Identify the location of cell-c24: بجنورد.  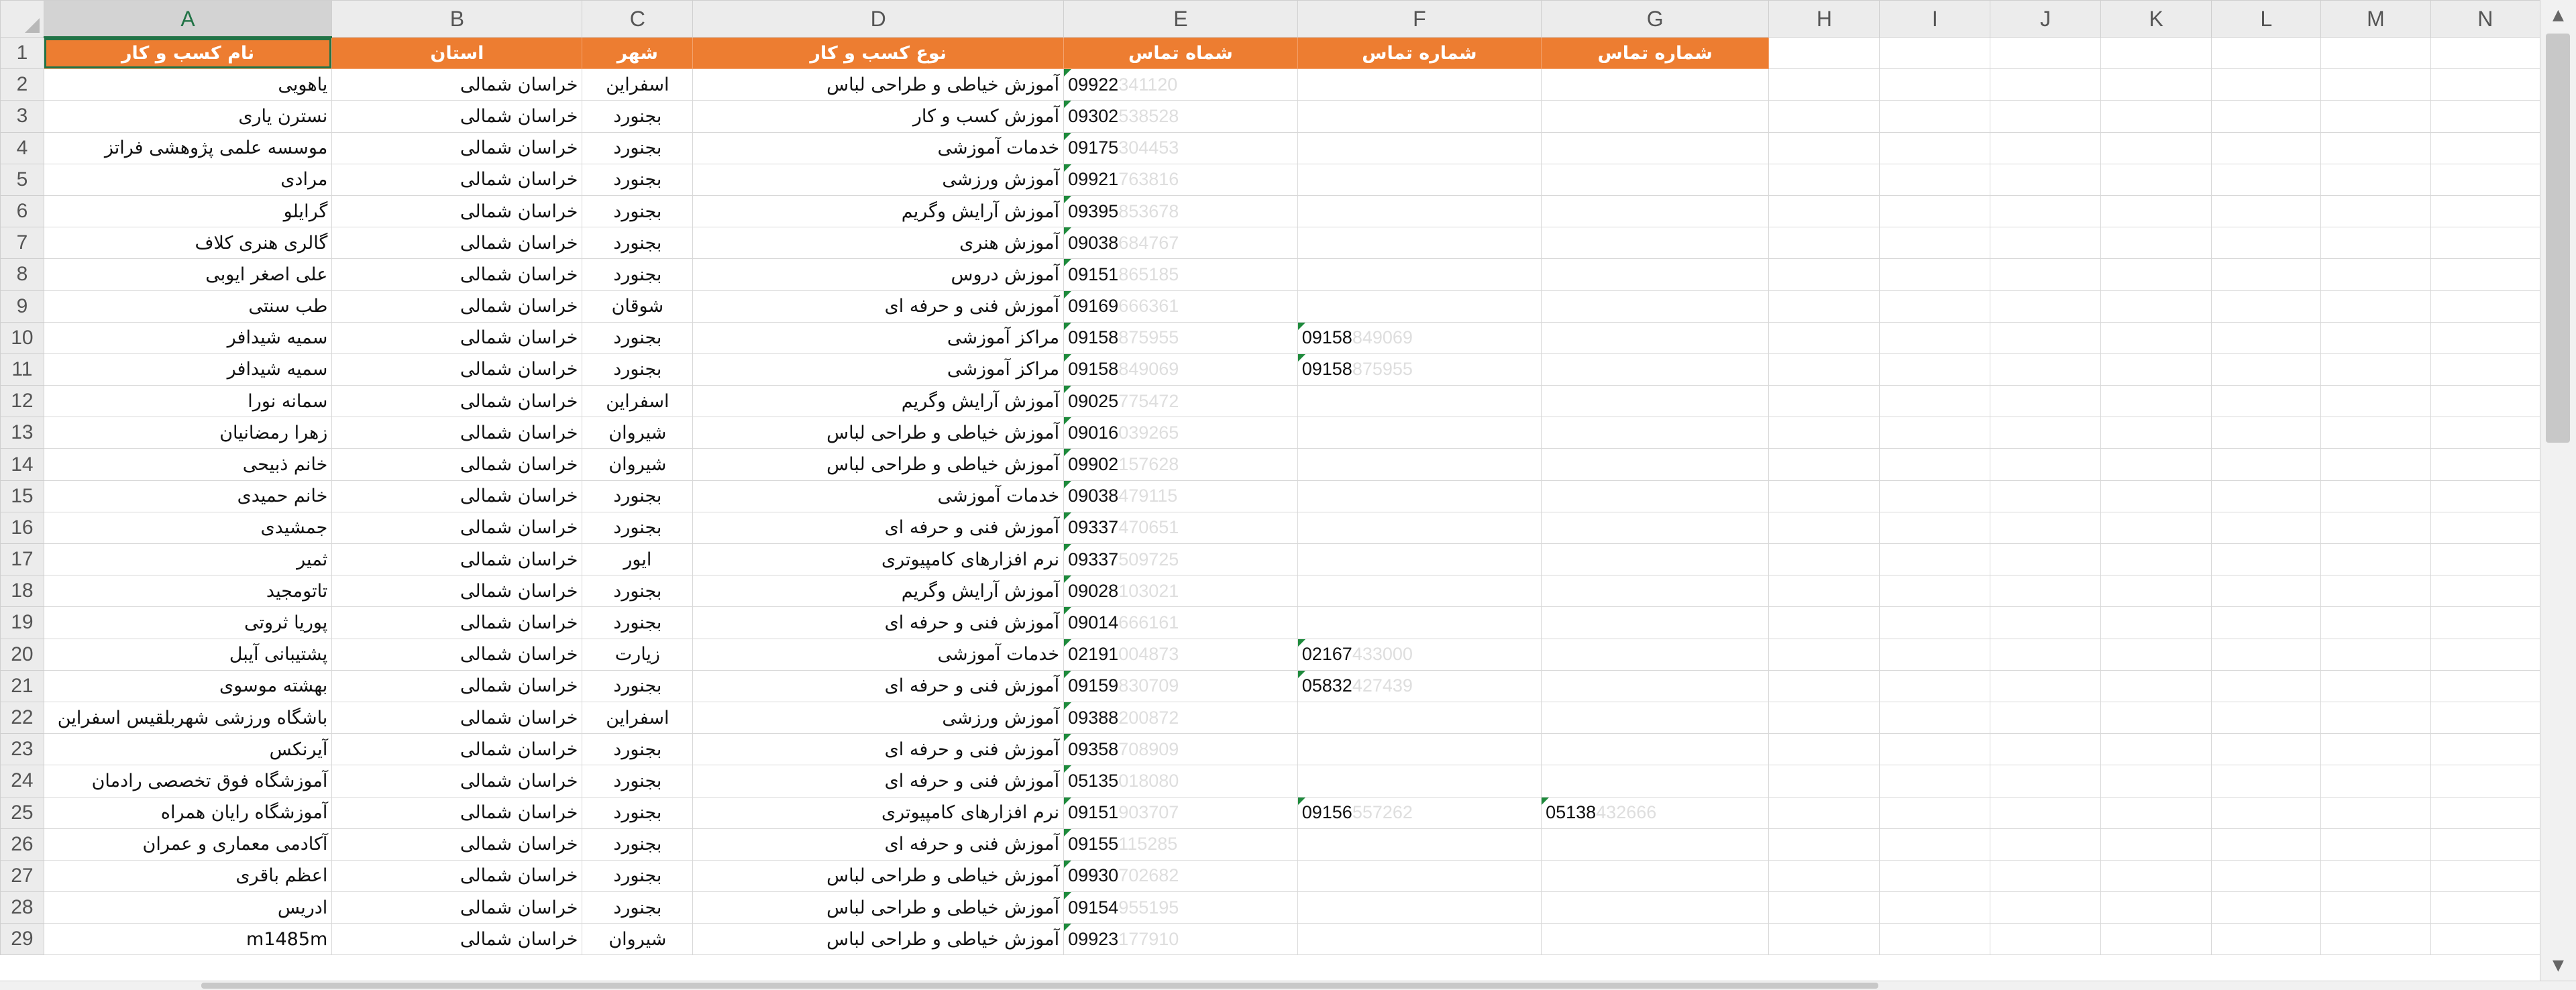
(638, 782).